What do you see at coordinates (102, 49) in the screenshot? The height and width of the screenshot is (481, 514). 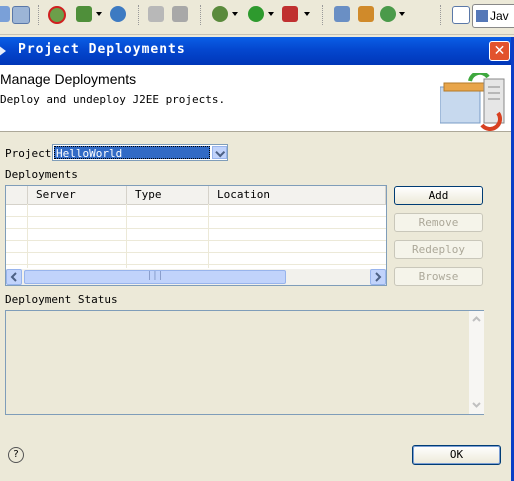 I see `dialog-title: Project Deployments` at bounding box center [102, 49].